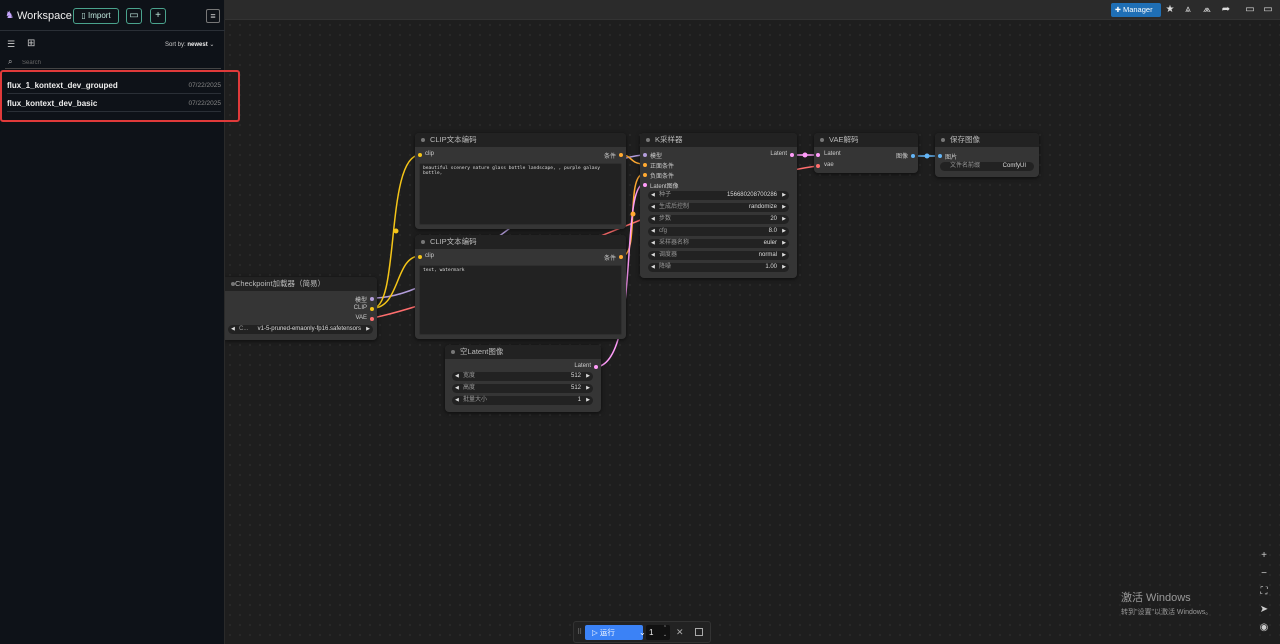 Image resolution: width=1280 pixels, height=644 pixels. Describe the element at coordinates (31, 43) in the screenshot. I see `new-folder-icon: ⊞` at that location.